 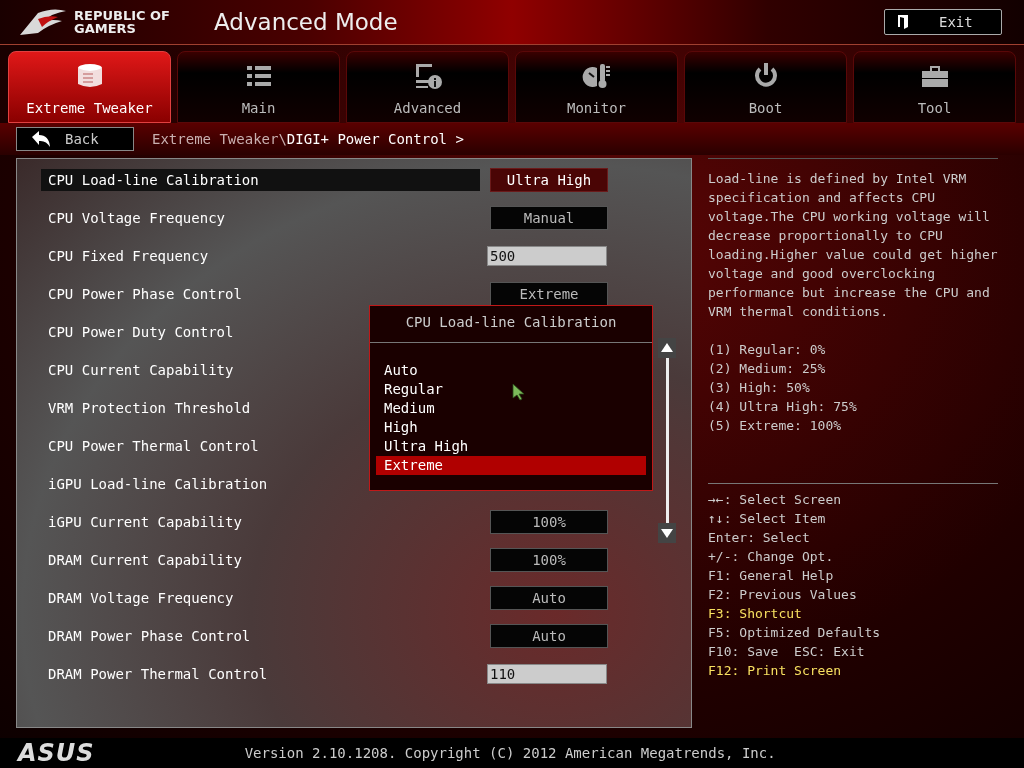 I want to click on popup-title: CPU Load-line Calibration, so click(x=511, y=324).